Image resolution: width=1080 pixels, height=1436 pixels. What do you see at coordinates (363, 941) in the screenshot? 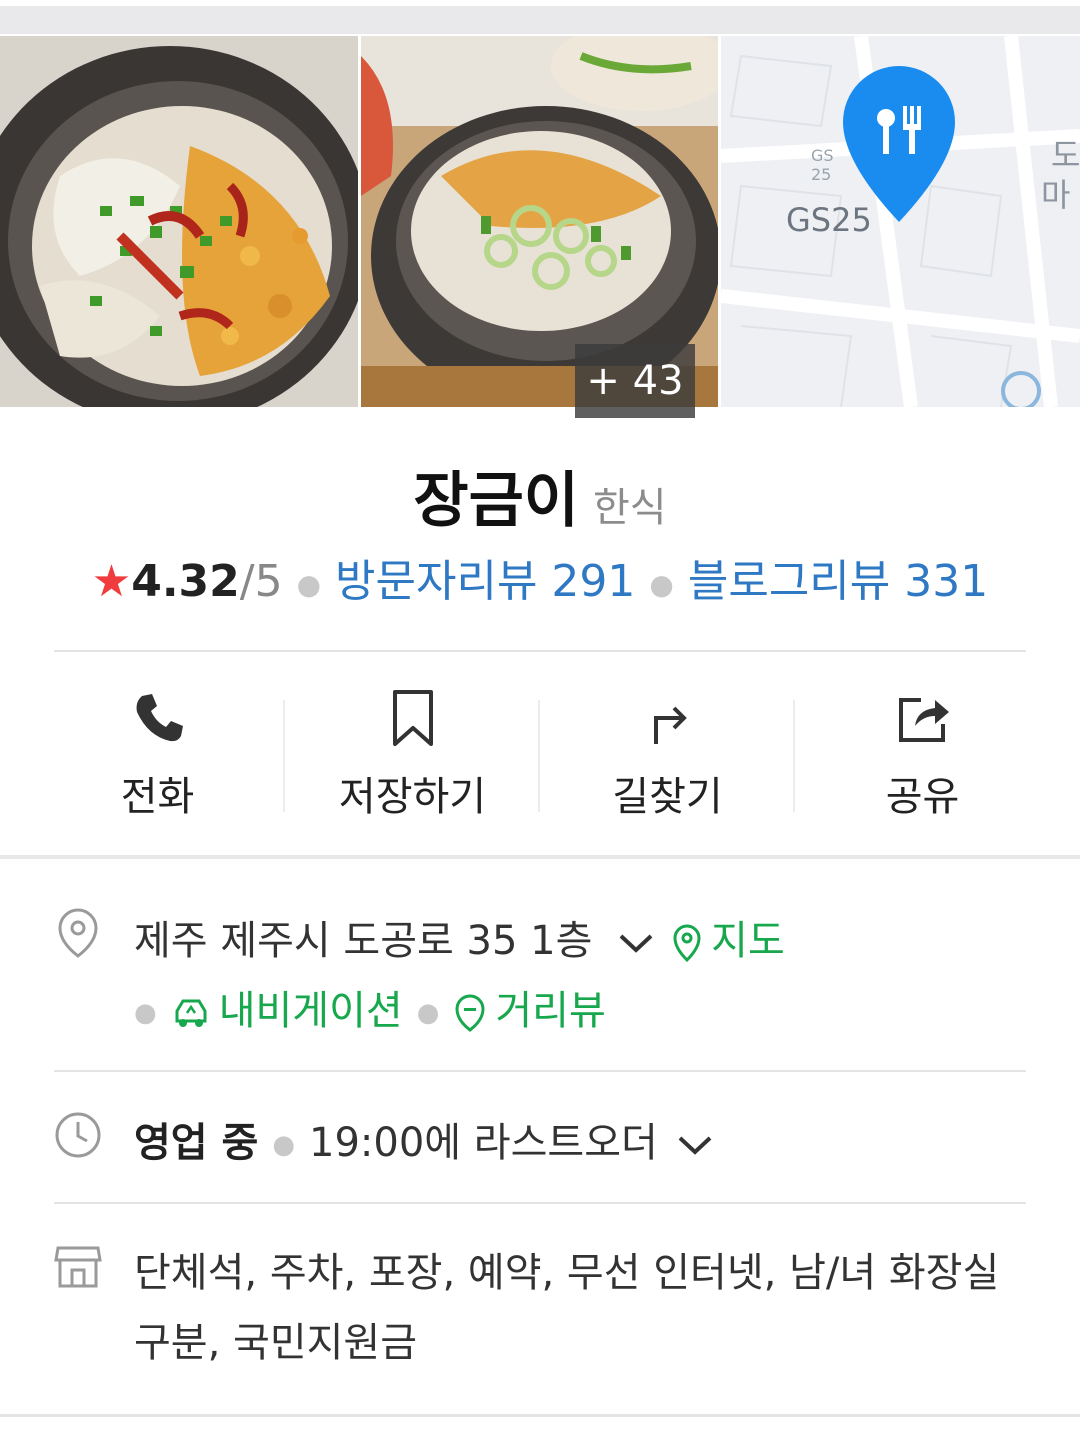
I see `address-text: 제주 제주시 도공로 35 1층` at bounding box center [363, 941].